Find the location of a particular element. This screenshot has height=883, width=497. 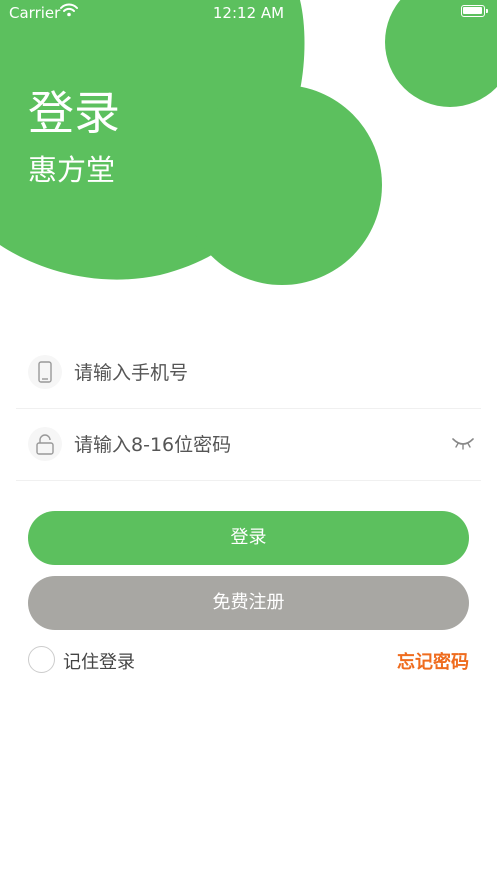

status-time: 12:12 AM is located at coordinates (248, 13).